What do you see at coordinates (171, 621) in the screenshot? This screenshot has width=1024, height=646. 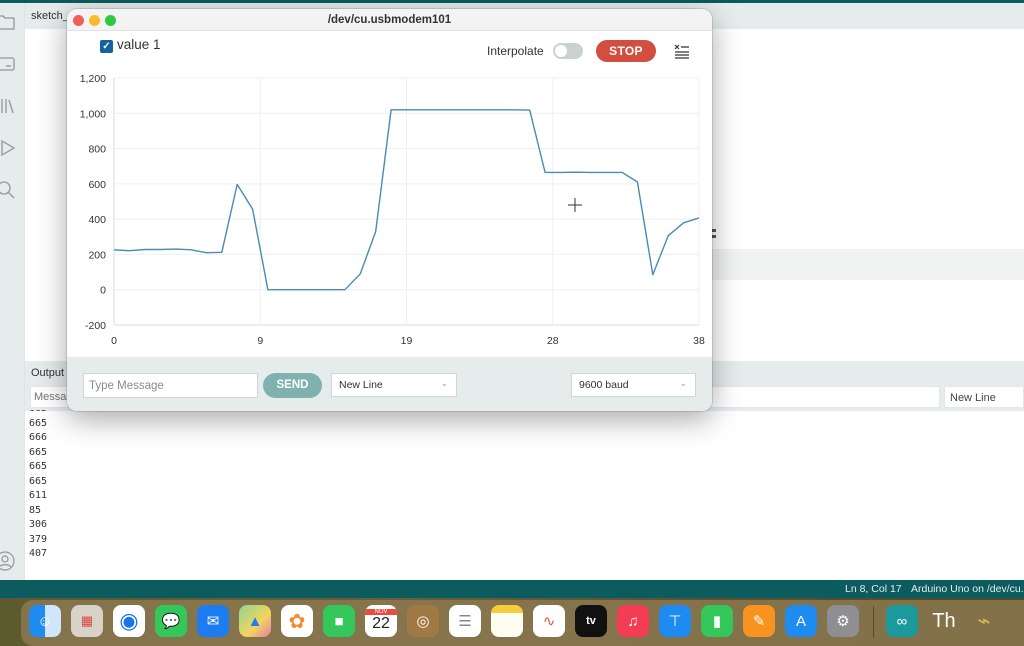 I see `messages-icon: 💬` at bounding box center [171, 621].